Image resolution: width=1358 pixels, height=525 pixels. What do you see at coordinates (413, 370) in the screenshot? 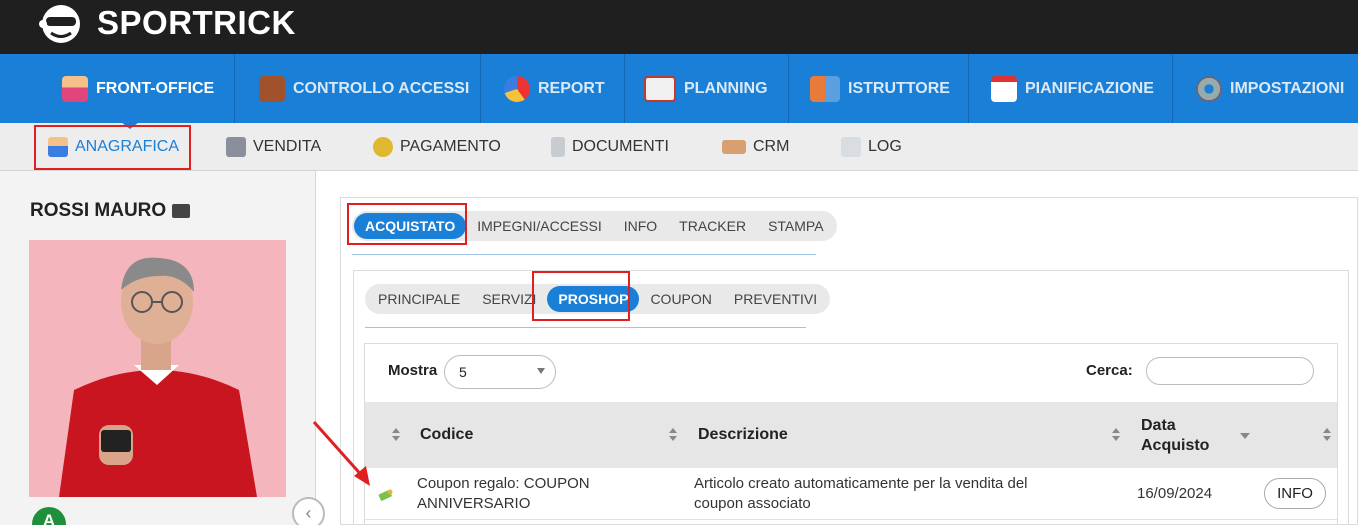
I see `show-label: Mostra` at bounding box center [413, 370].